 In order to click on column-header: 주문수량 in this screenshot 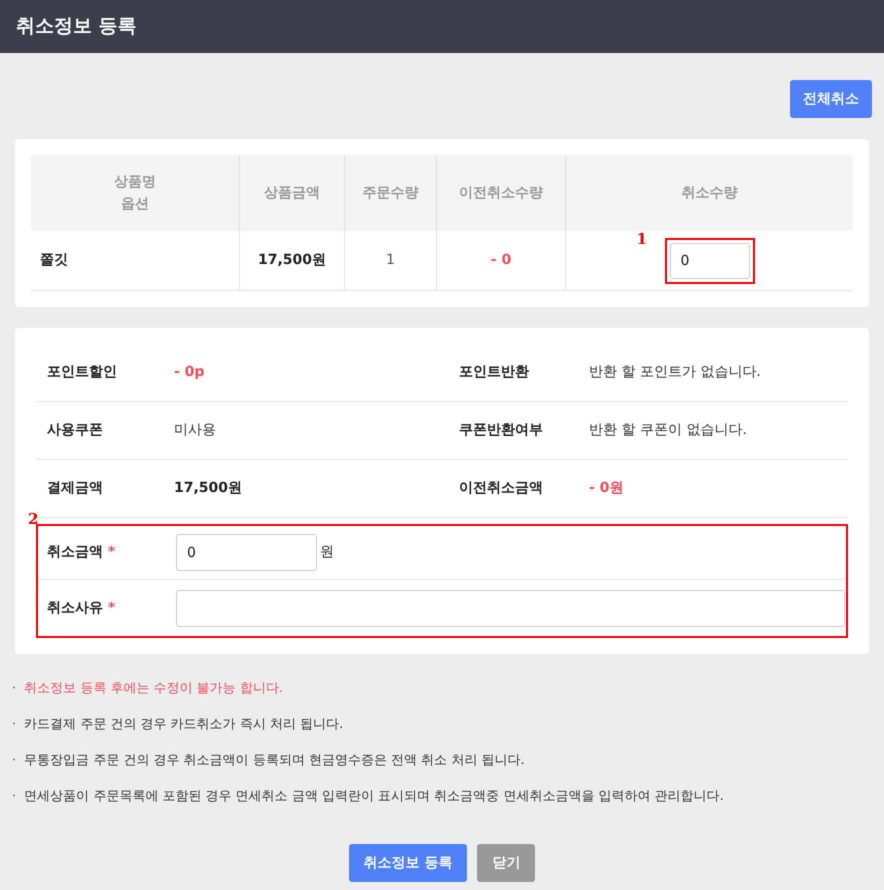, I will do `click(390, 193)`.